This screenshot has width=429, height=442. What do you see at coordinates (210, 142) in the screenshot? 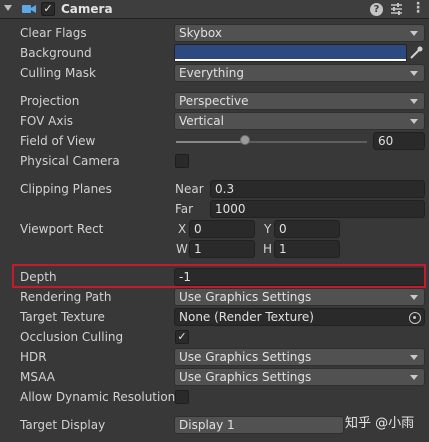
I see `slider-fill` at bounding box center [210, 142].